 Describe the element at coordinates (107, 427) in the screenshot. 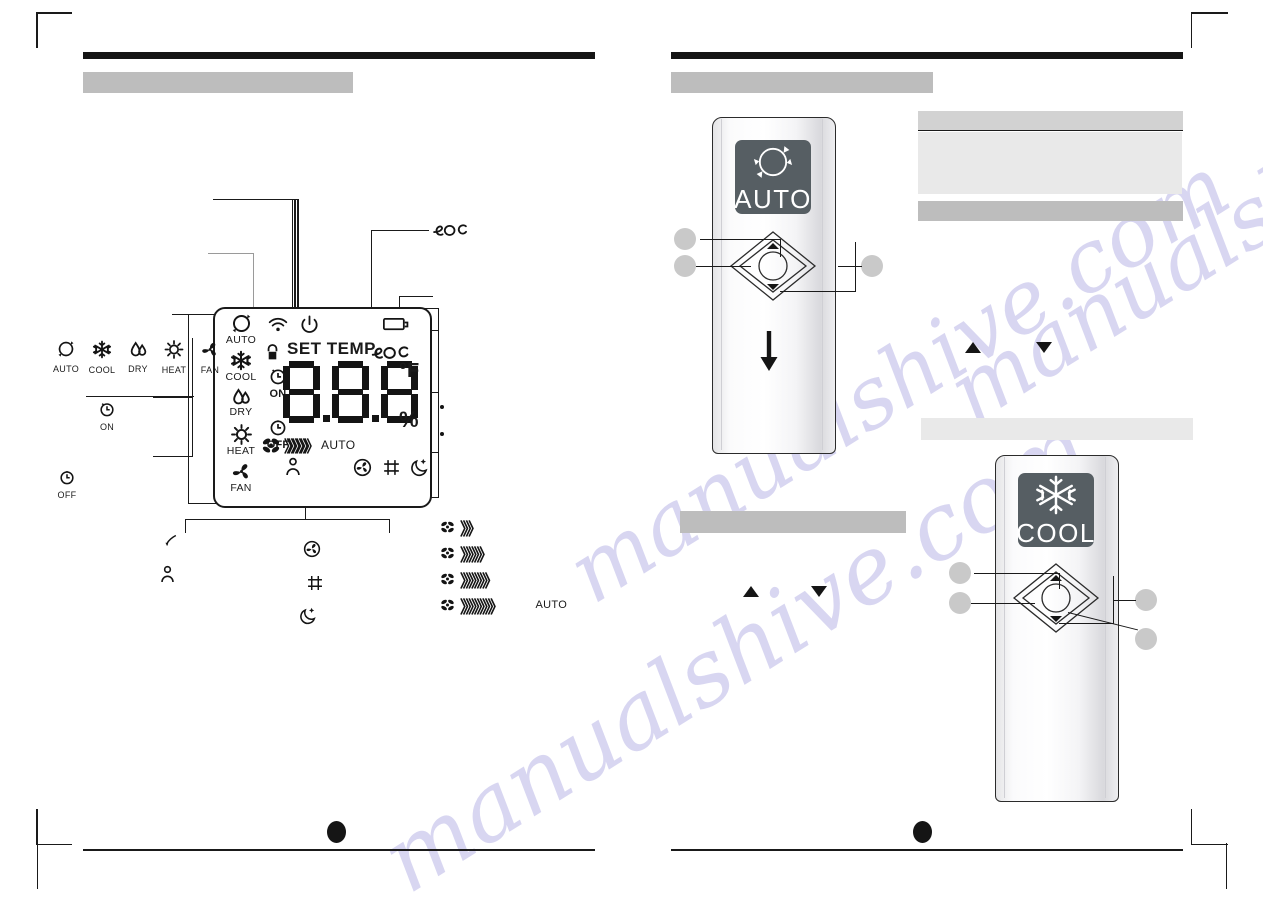

I see `legend-timer-on-label: ON` at that location.